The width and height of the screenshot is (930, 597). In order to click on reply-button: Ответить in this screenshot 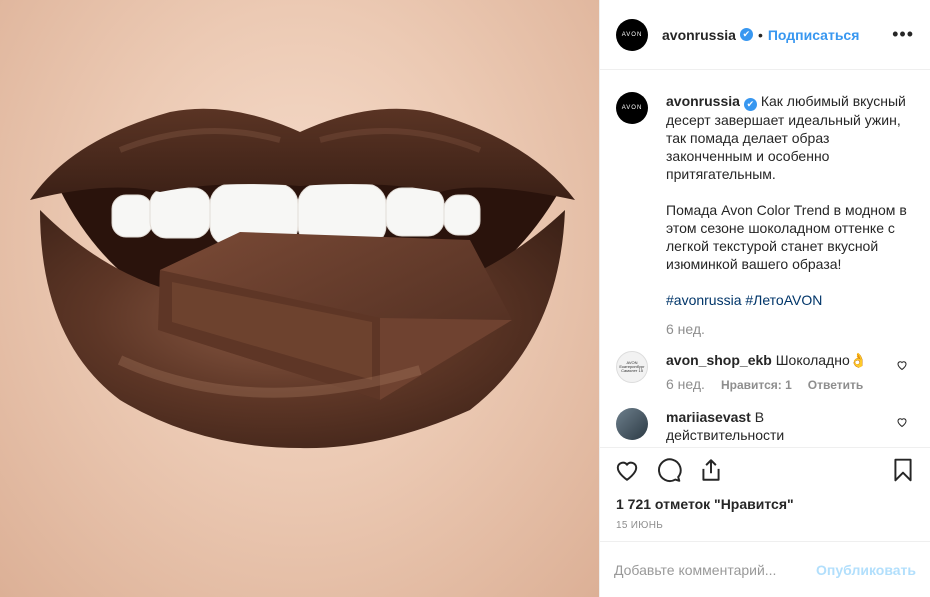, I will do `click(835, 385)`.